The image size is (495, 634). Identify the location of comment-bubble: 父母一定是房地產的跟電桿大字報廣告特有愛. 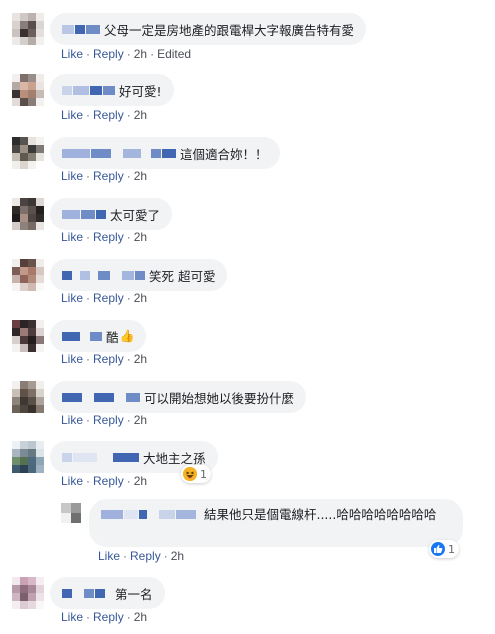
(208, 29).